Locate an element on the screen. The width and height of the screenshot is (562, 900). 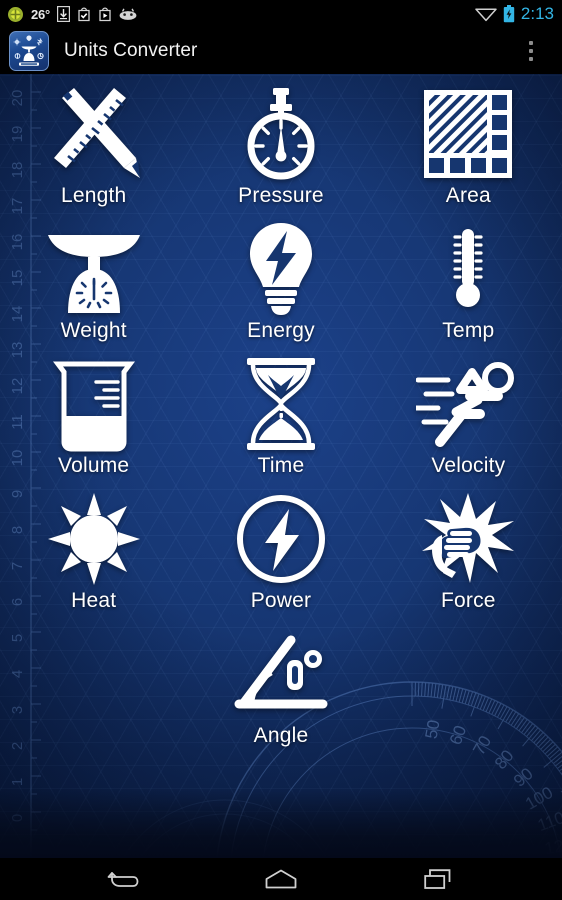
grid-item-angle: Angle is located at coordinates (280, 693).